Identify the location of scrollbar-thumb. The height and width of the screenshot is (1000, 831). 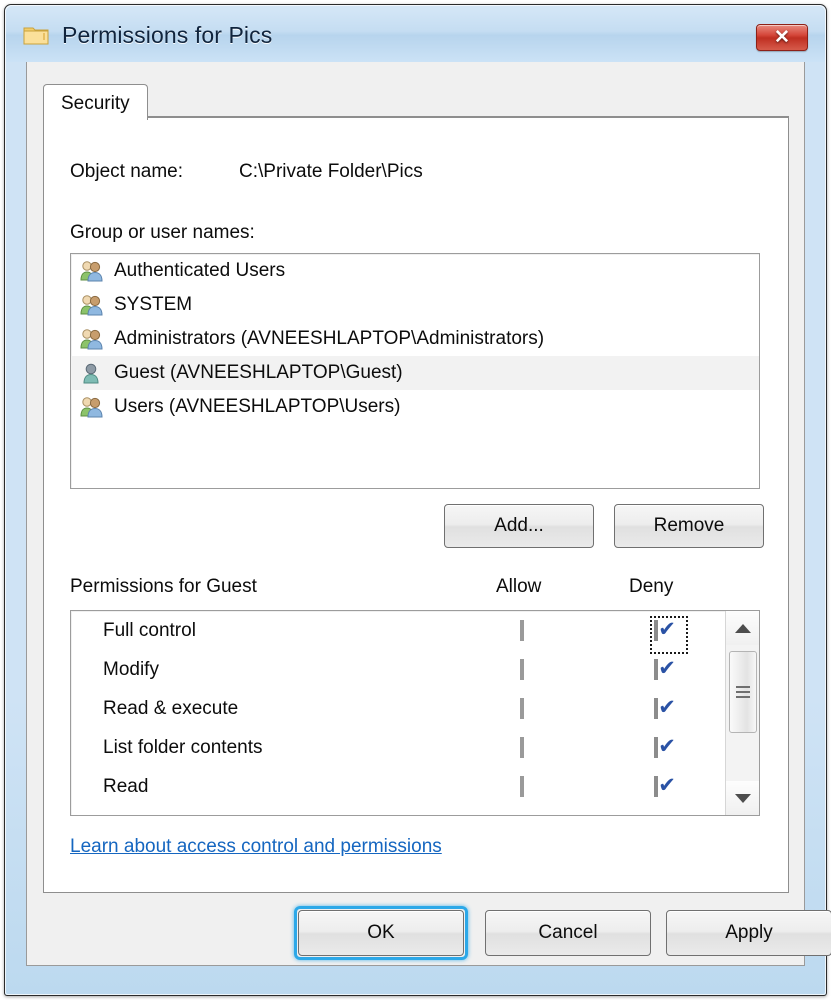
(743, 692).